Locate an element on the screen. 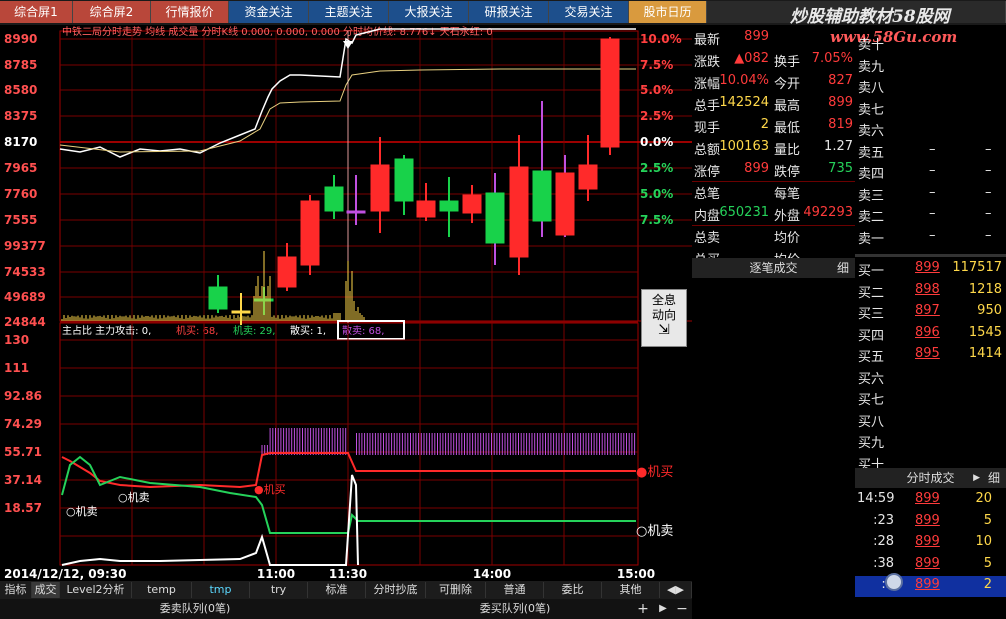  quote-value-2: 492293 is located at coordinates (828, 212).